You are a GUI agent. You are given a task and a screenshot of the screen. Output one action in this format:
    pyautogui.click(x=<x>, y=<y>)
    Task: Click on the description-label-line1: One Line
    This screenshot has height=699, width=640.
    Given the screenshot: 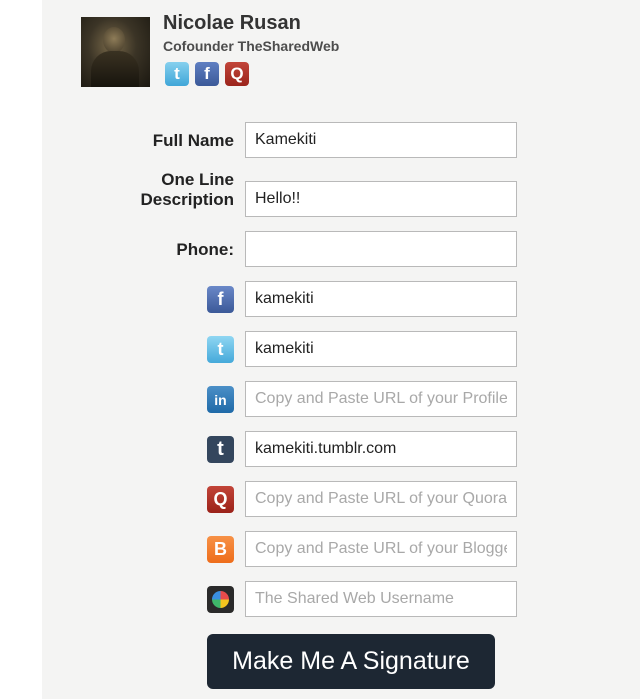 What is the action you would take?
    pyautogui.click(x=197, y=179)
    